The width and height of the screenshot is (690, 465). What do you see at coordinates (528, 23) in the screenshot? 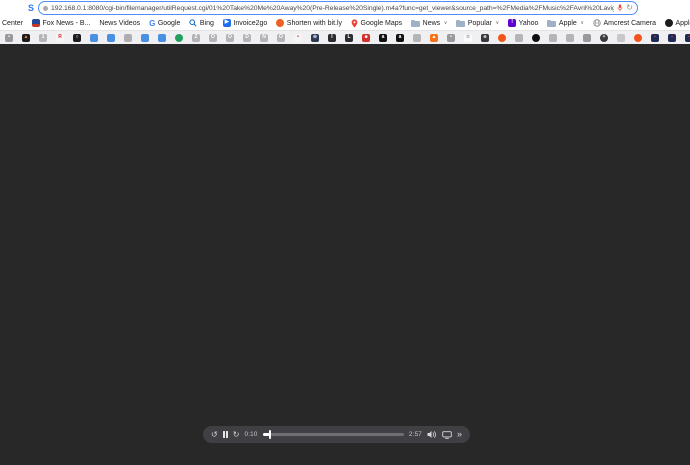
I see `bookmark-label: Yahoo` at bounding box center [528, 23].